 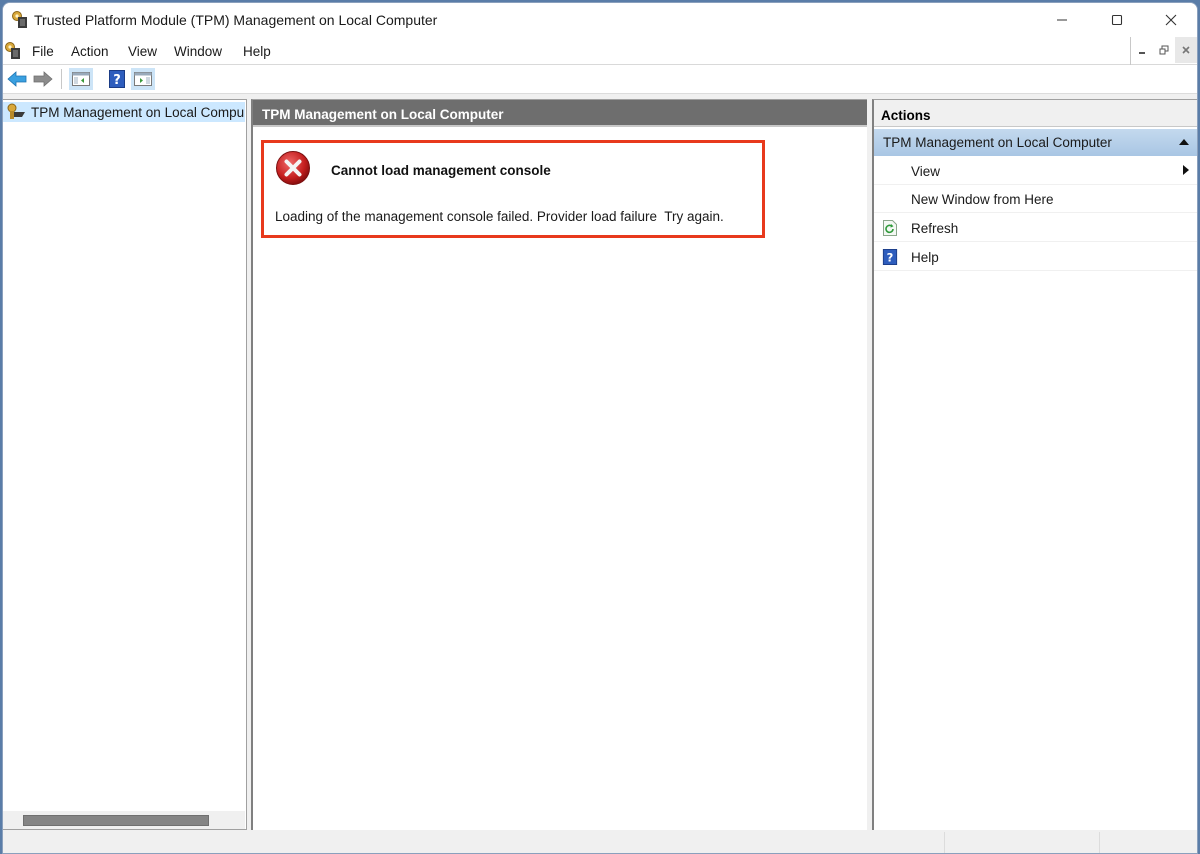 I want to click on results-pane-header: TPM Management on Local Computer, so click(x=560, y=113).